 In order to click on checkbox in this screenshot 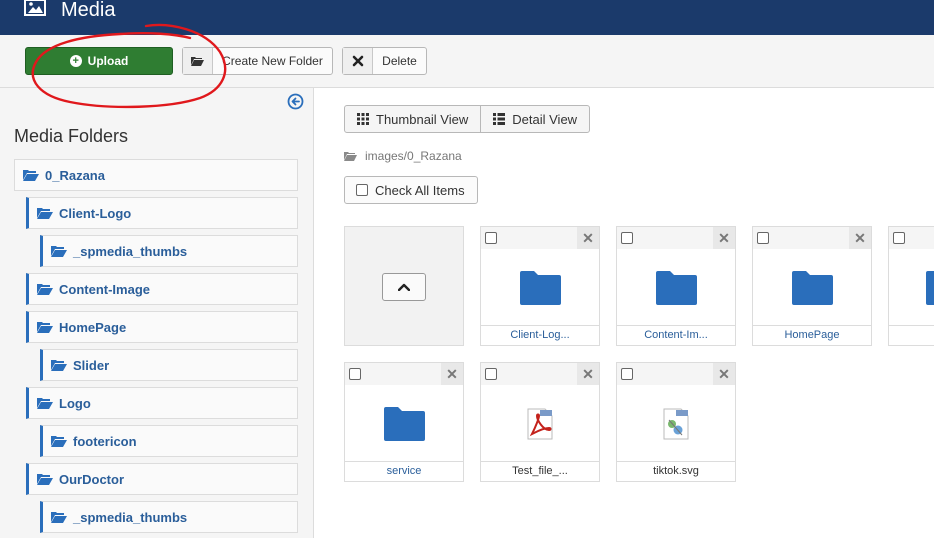, I will do `click(362, 190)`.